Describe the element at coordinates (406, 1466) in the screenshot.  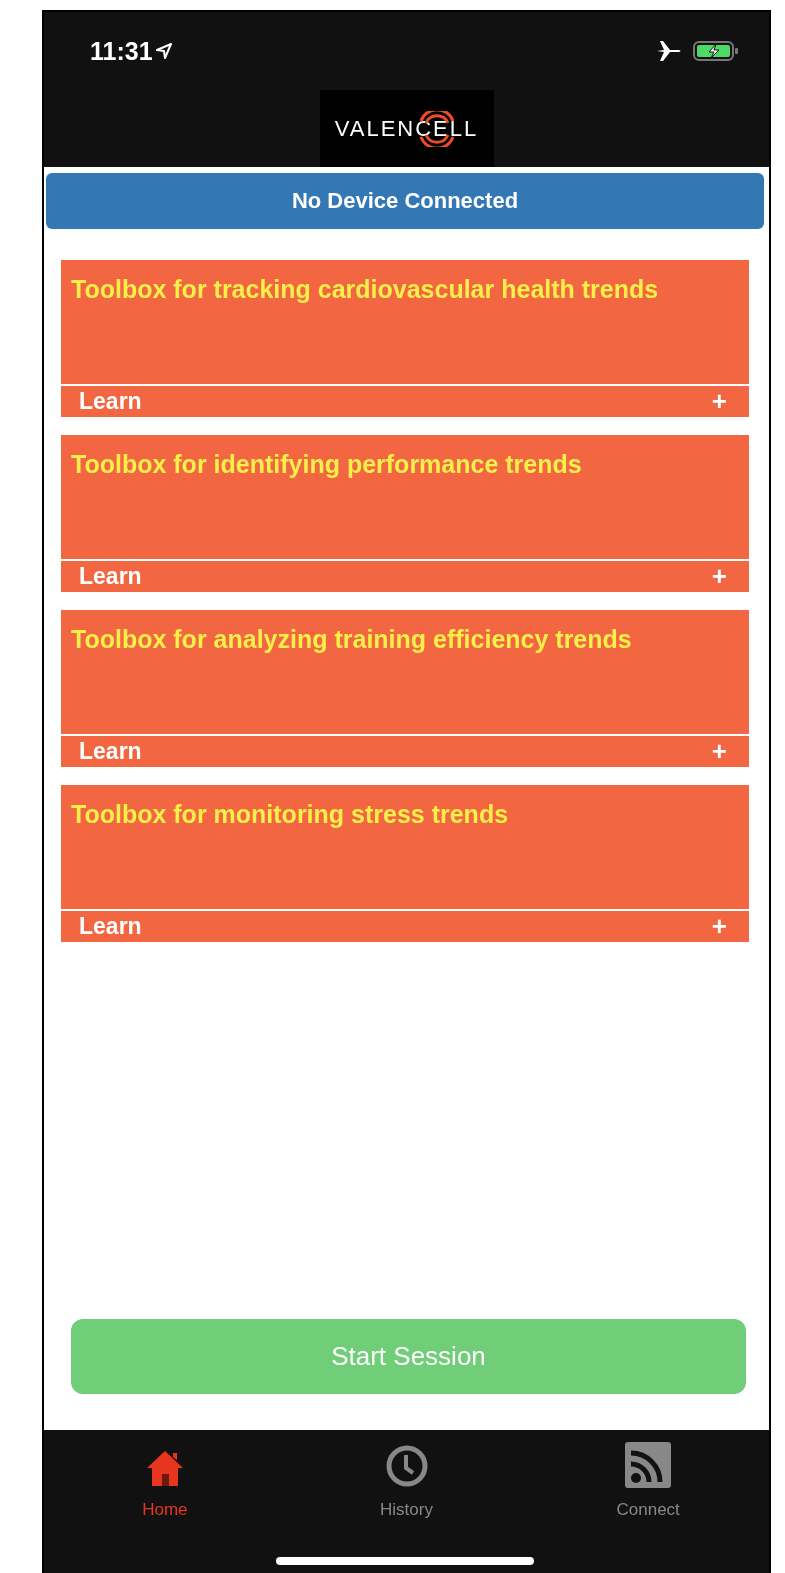
I see `clock-icon` at that location.